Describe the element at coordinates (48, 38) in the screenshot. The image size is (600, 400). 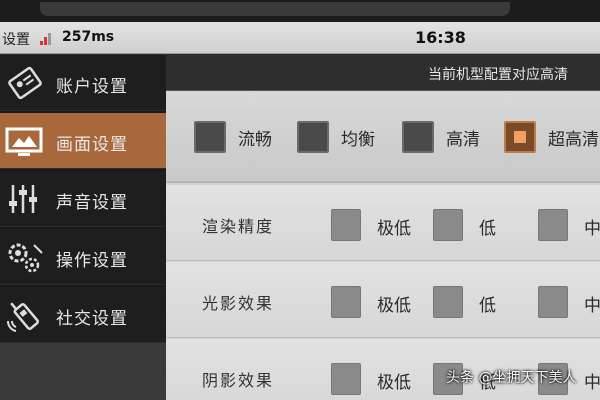
I see `signal-icon` at that location.